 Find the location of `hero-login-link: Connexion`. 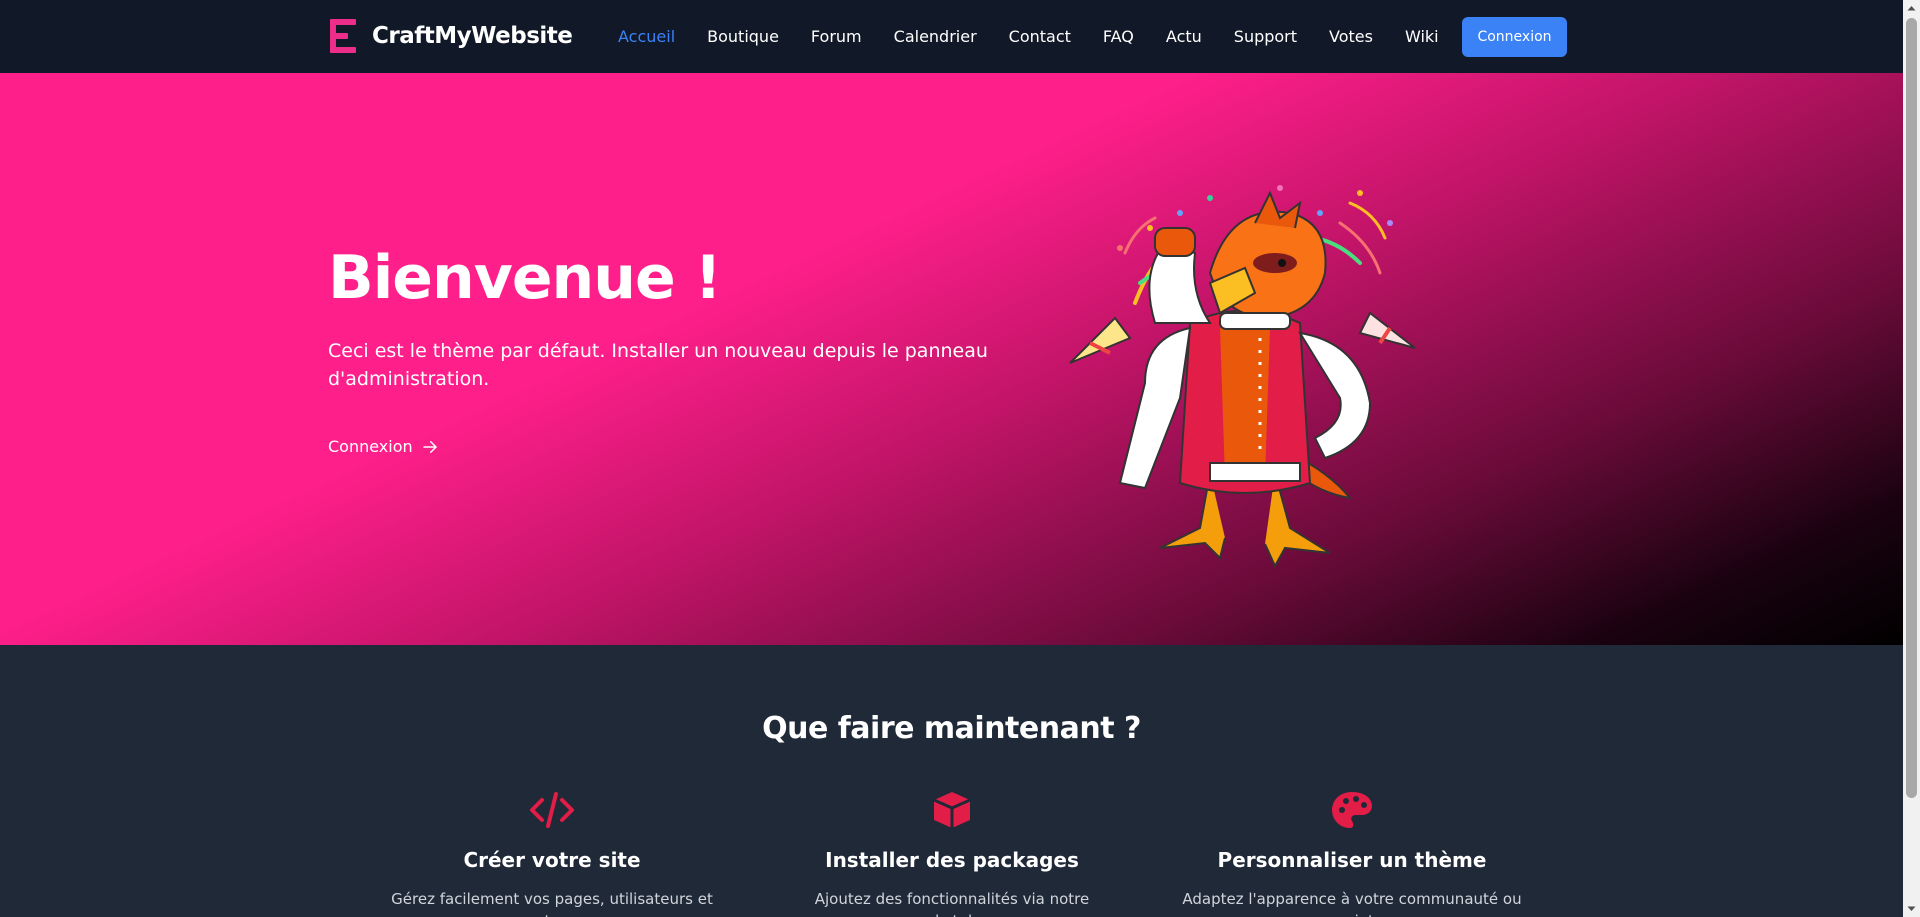

hero-login-link: Connexion is located at coordinates (383, 446).